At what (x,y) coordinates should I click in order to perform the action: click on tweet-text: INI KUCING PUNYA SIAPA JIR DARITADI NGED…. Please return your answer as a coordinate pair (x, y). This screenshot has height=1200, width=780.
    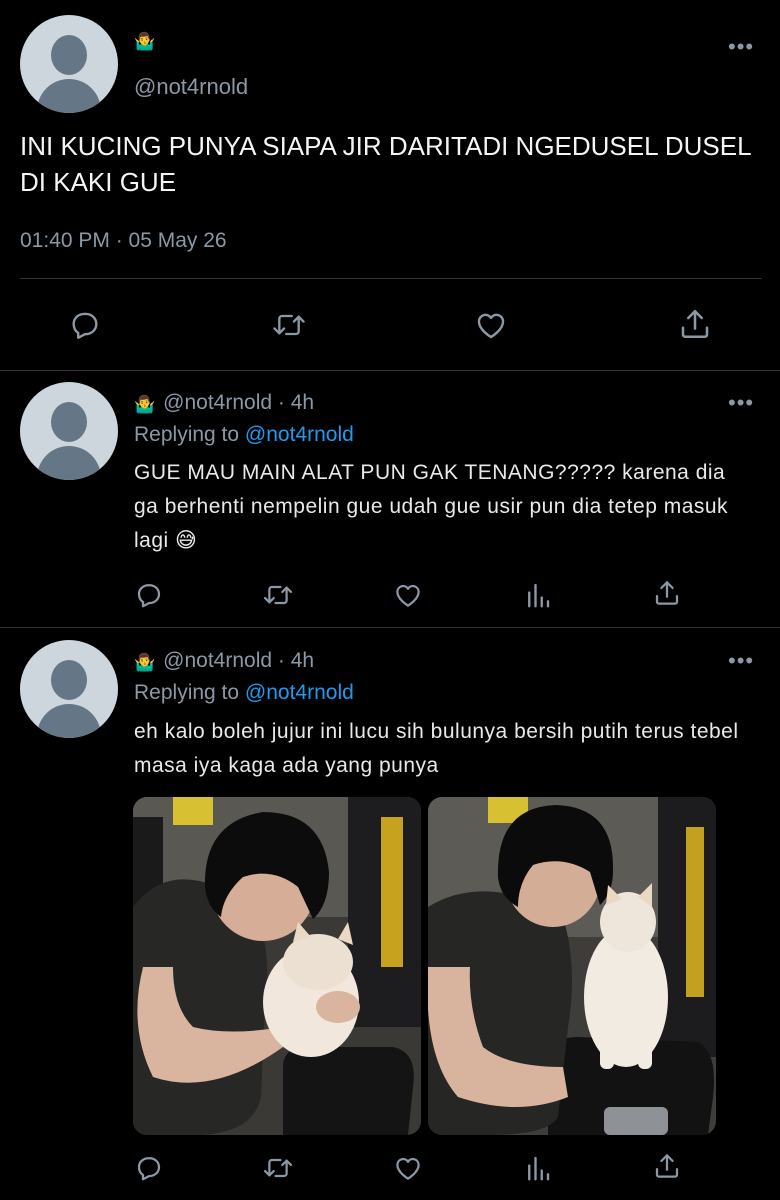
    Looking at the image, I should click on (385, 164).